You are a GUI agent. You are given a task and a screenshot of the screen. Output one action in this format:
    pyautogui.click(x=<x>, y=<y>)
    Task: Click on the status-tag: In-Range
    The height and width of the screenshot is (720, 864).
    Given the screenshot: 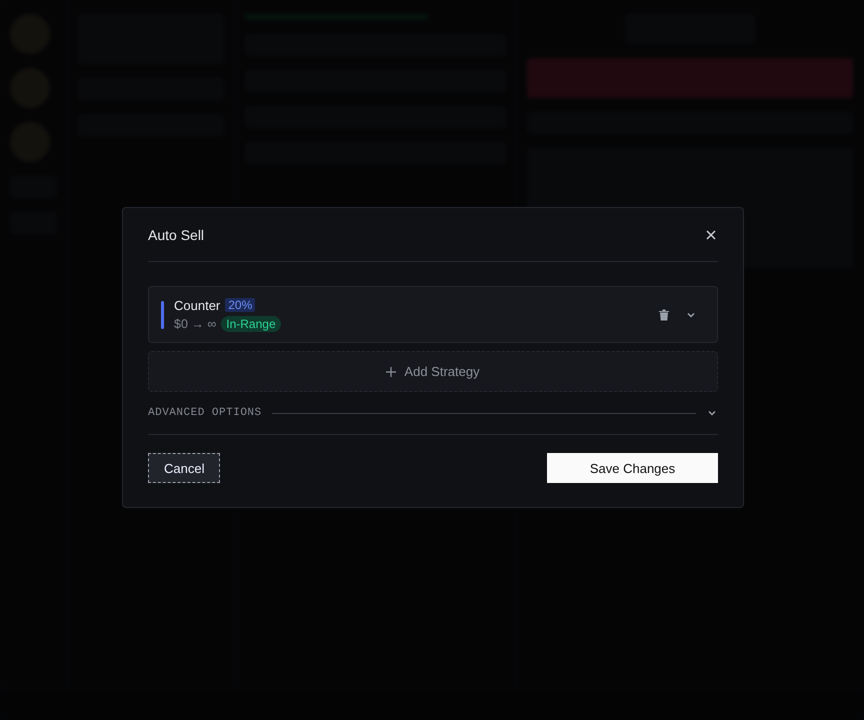 What is the action you would take?
    pyautogui.click(x=251, y=324)
    